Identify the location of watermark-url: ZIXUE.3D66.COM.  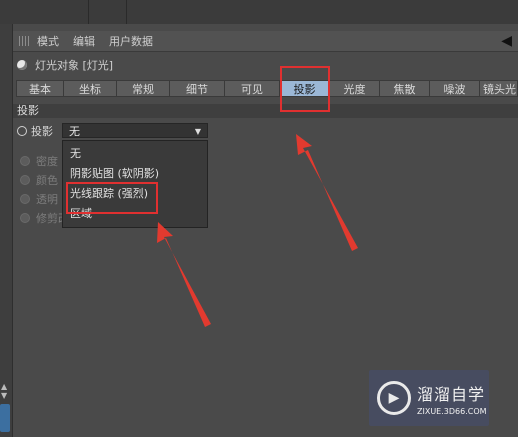
(452, 411).